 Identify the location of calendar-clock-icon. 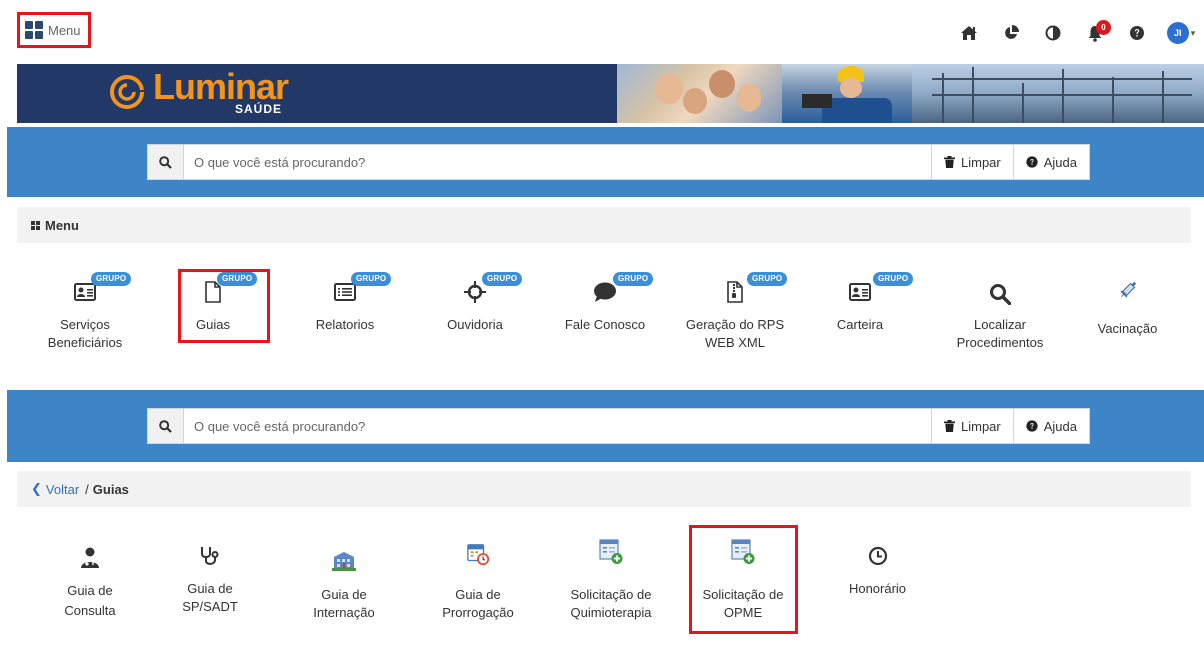
(478, 554).